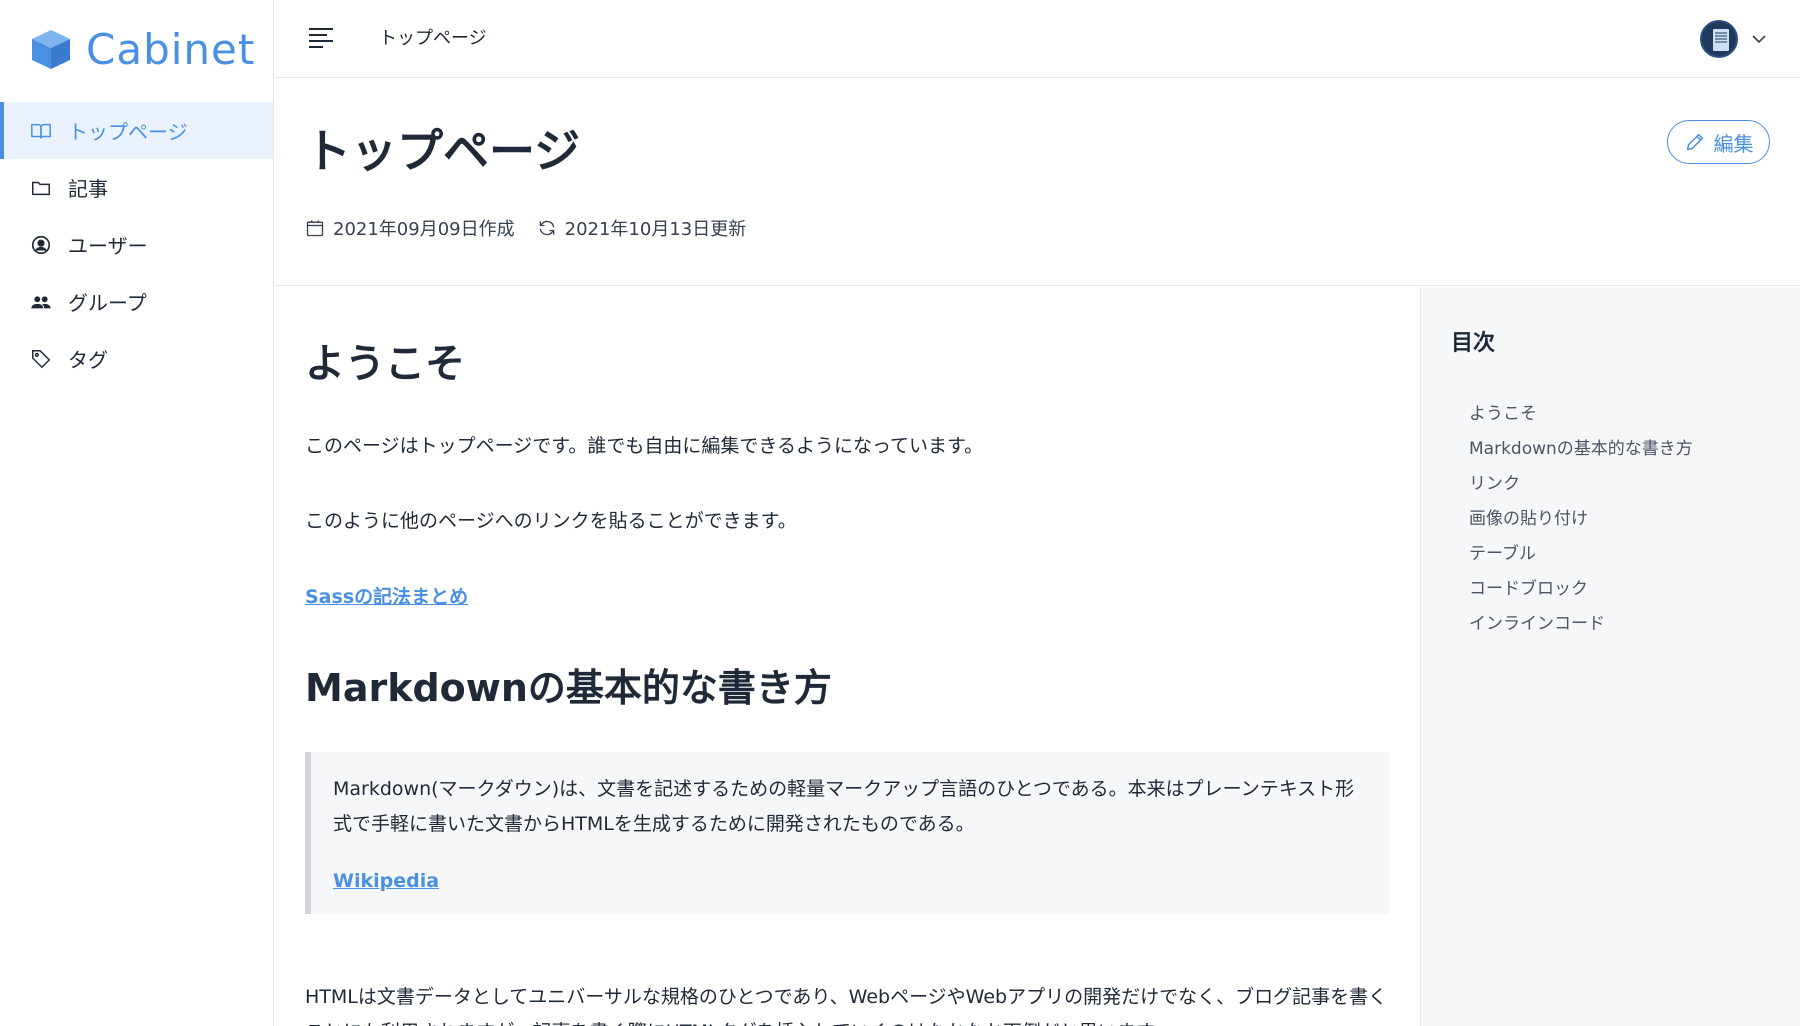 This screenshot has width=1800, height=1026. I want to click on sidebar-item-articles: 記事, so click(136, 187).